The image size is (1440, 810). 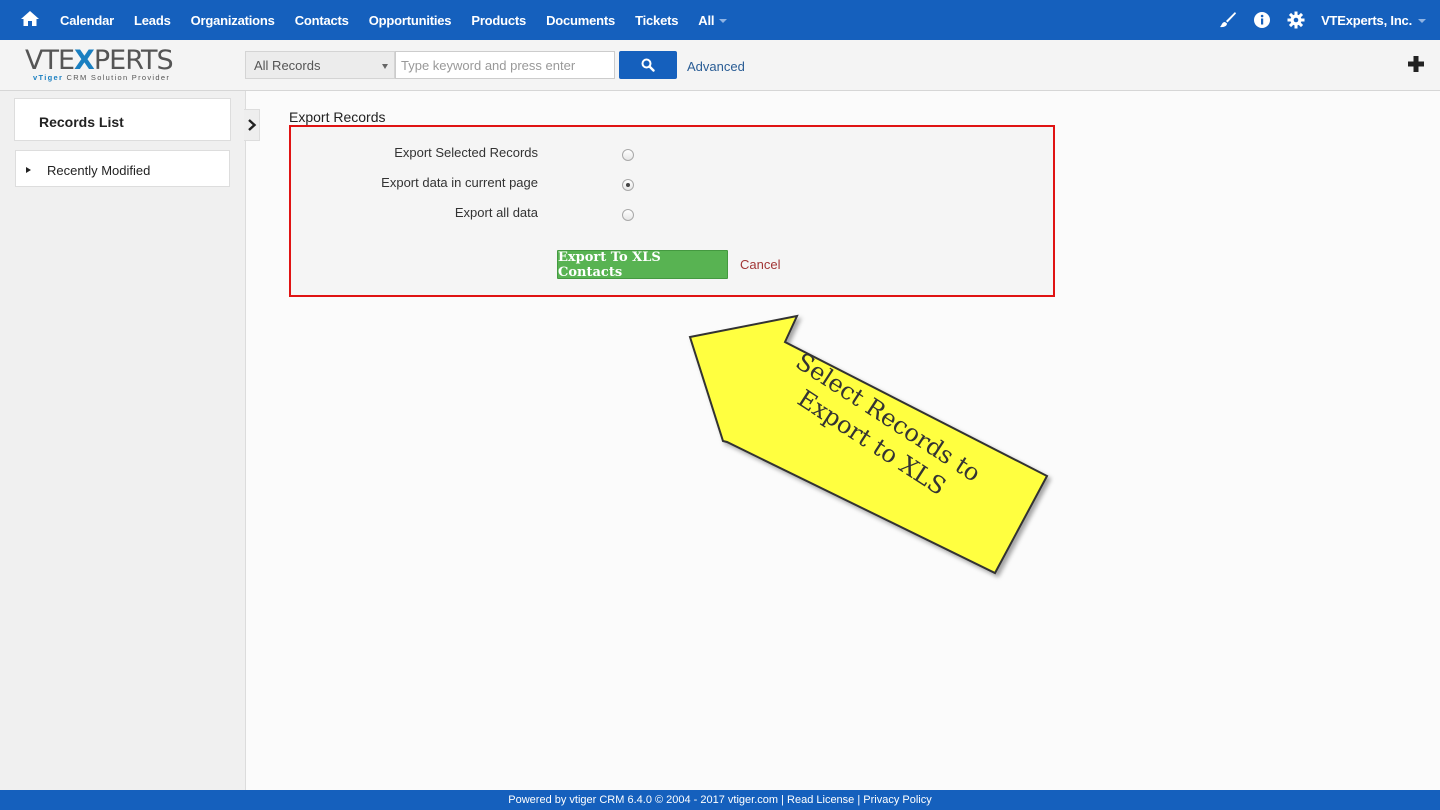 I want to click on logo-tag-a: vTiger, so click(x=48, y=77).